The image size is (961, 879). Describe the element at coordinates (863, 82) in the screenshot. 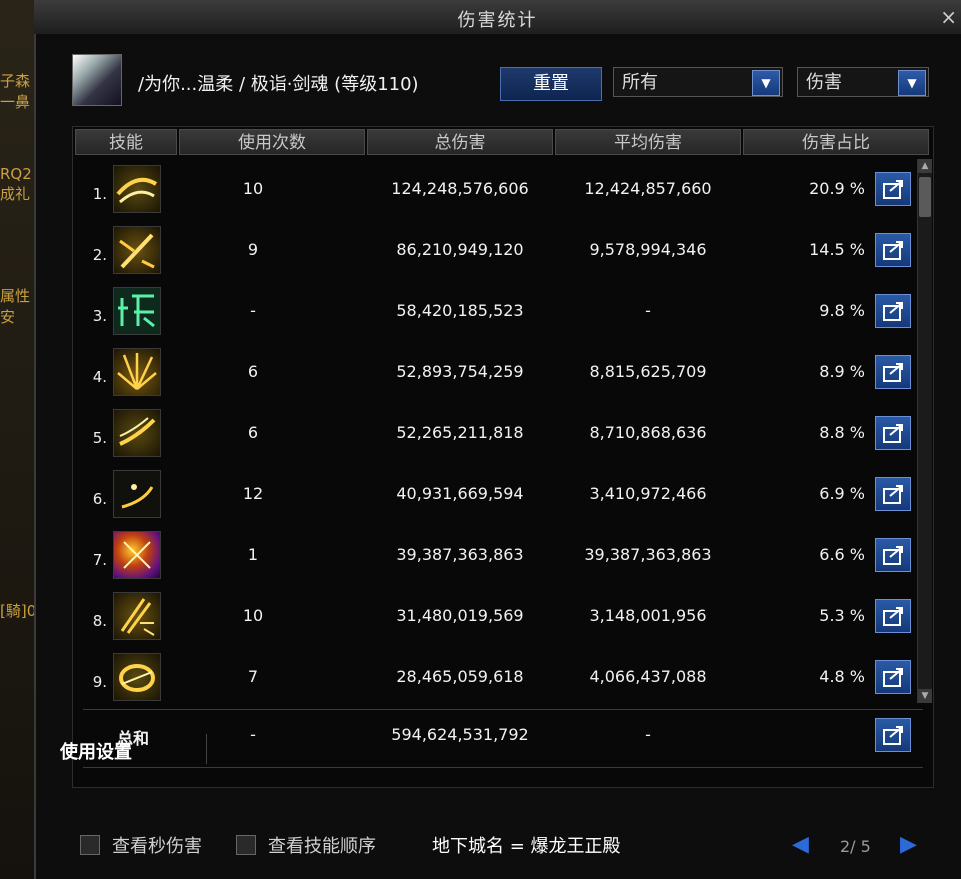

I see `metric-dropdown: 伤害 ▼` at that location.